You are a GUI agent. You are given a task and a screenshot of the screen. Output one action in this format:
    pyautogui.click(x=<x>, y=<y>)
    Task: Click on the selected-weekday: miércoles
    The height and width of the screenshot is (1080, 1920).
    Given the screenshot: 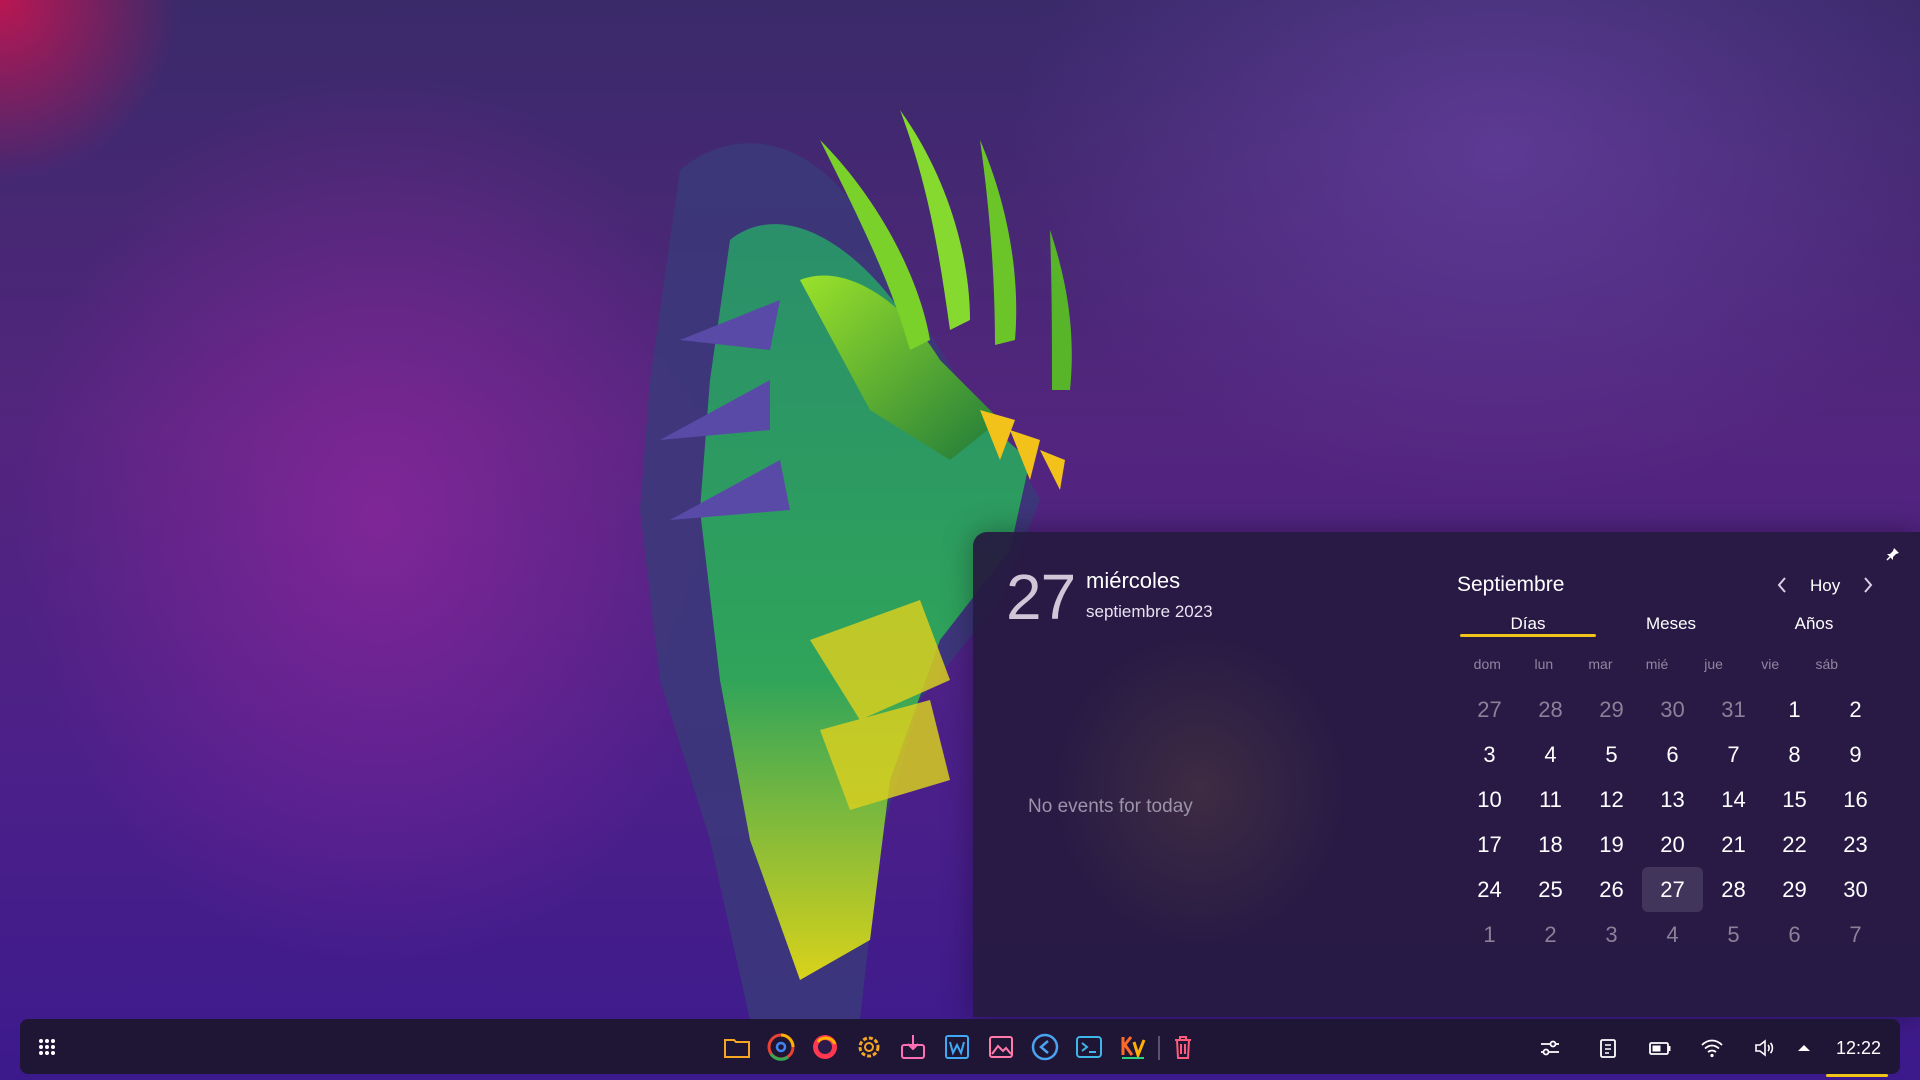 What is the action you would take?
    pyautogui.click(x=1133, y=580)
    